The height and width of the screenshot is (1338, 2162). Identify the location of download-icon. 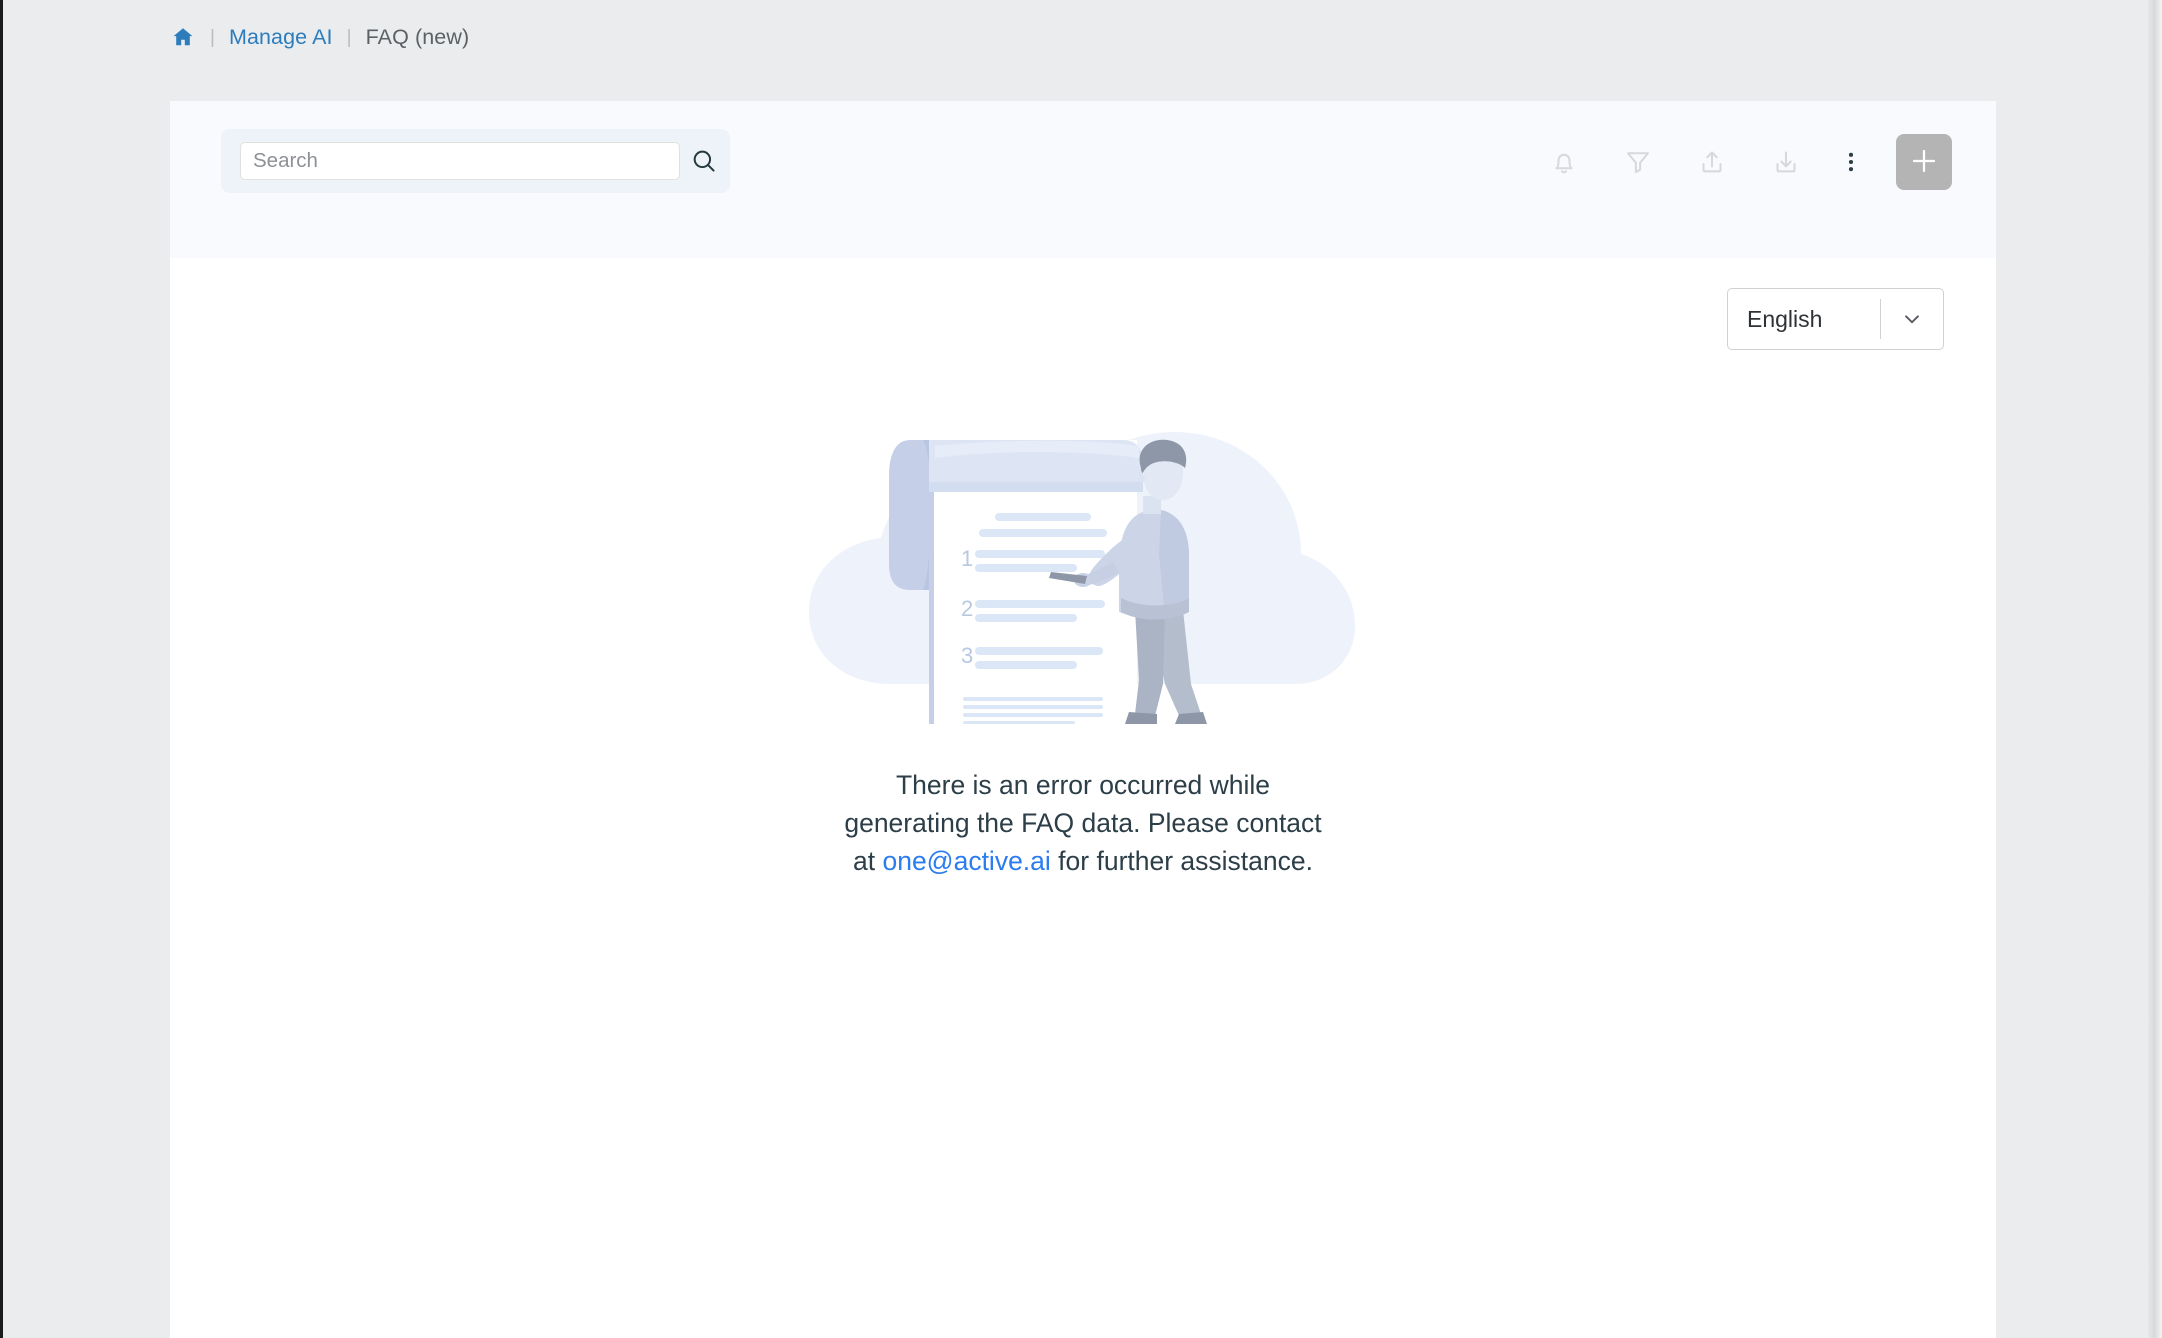
(1786, 162).